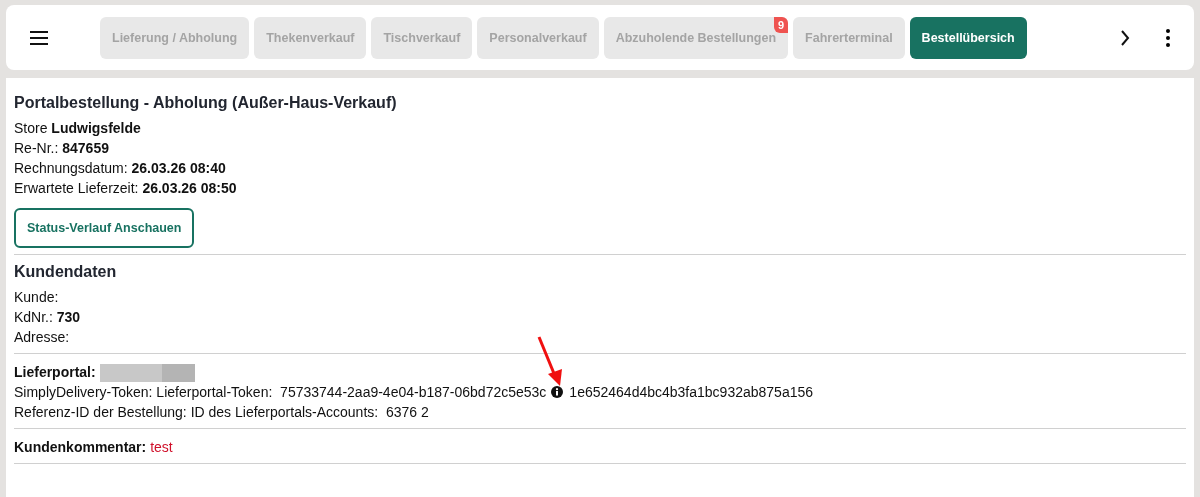  I want to click on order-field: Erwartete Lieferzeit: 26.03.26 08:50, so click(600, 188).